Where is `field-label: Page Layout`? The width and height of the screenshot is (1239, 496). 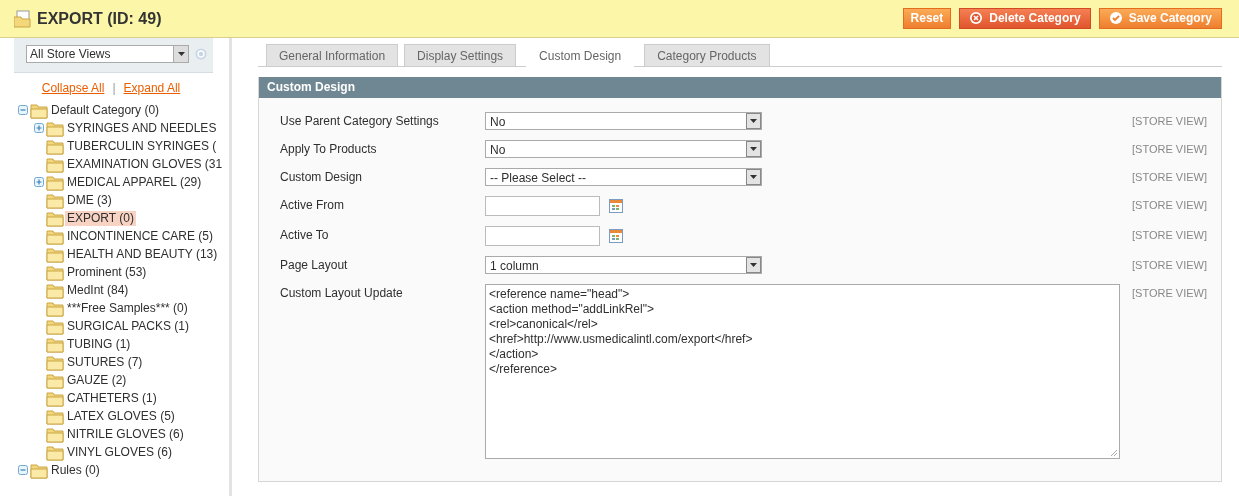
field-label: Page Layout is located at coordinates (314, 265).